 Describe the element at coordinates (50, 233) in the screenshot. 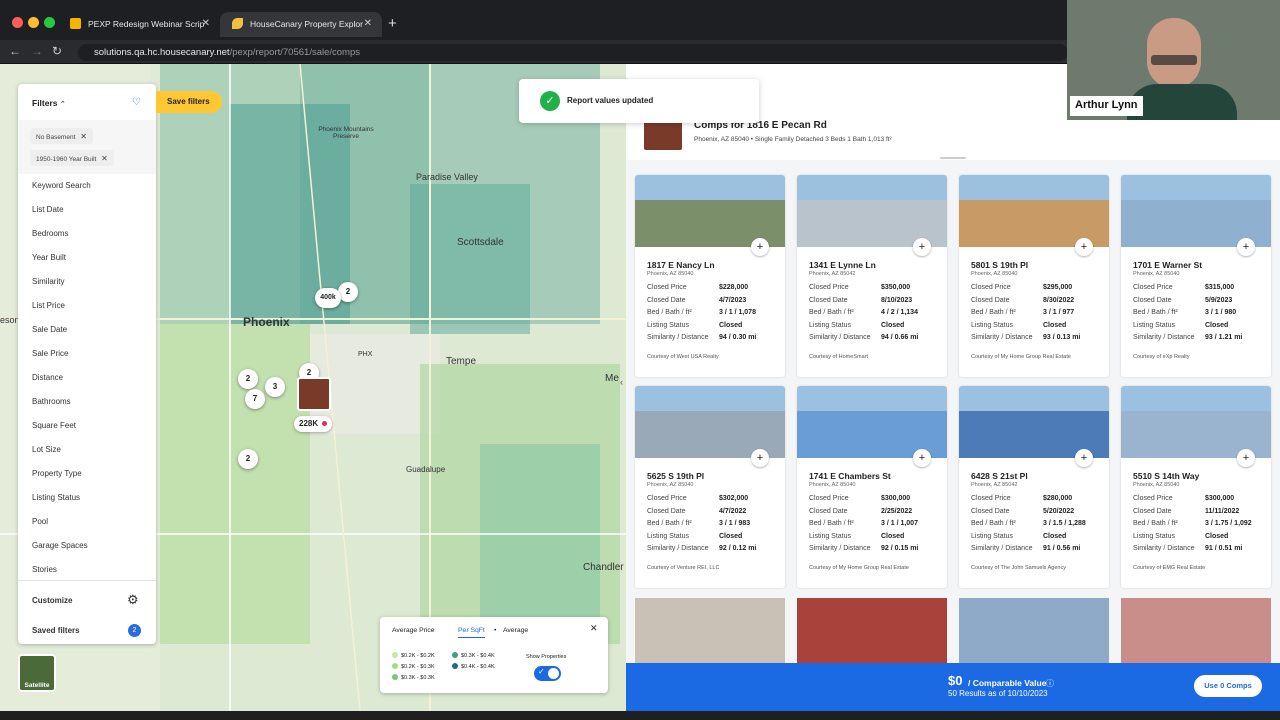

I see `filter-item: Bedrooms` at that location.